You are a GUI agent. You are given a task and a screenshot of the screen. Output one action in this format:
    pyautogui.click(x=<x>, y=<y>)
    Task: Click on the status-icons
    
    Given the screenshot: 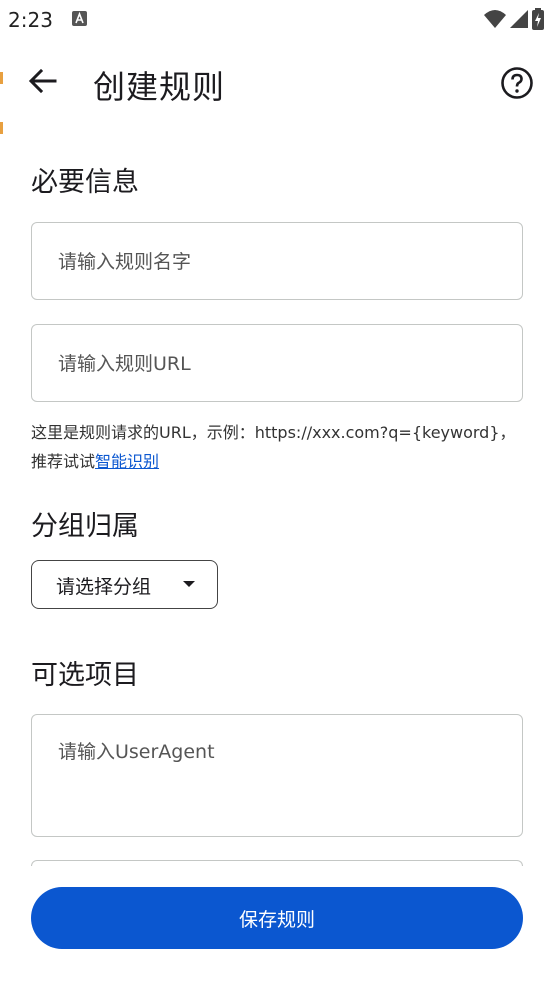 What is the action you would take?
    pyautogui.click(x=514, y=19)
    